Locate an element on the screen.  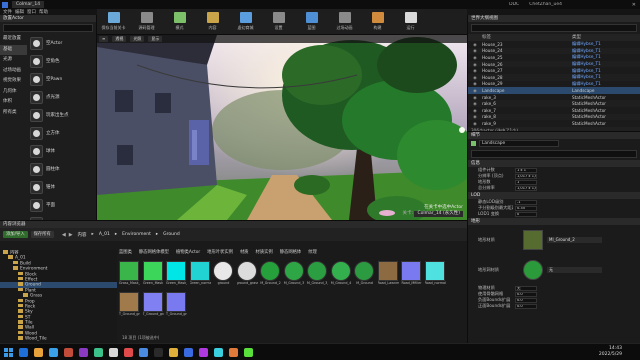
outliner-row: ◉ rake_9 StaticMeshActor is located at coordinates (554, 123).